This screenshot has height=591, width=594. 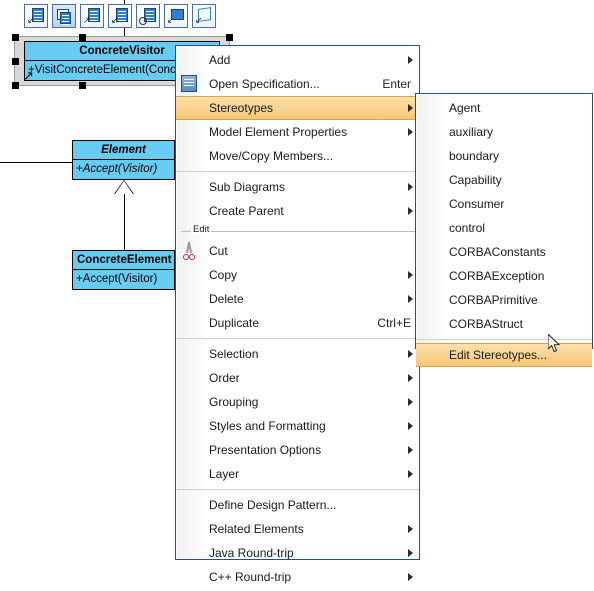 I want to click on create-class-up-right-icon: ↗, so click(x=92, y=16).